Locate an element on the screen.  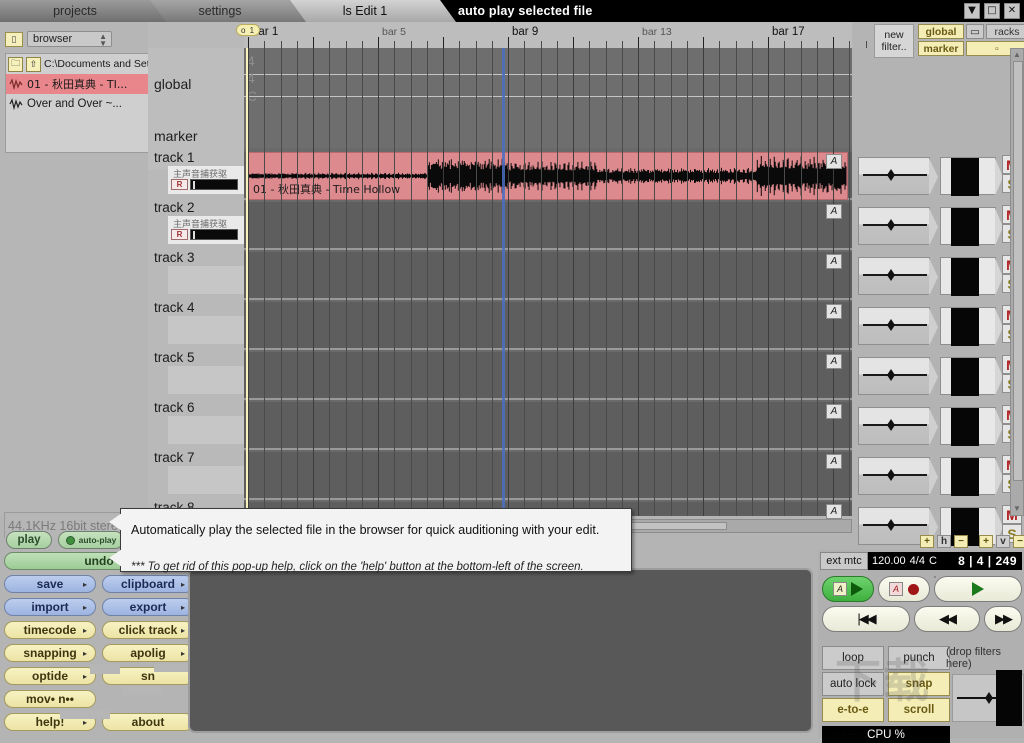
zoom-axis-v-button: v is located at coordinates (1003, 541).